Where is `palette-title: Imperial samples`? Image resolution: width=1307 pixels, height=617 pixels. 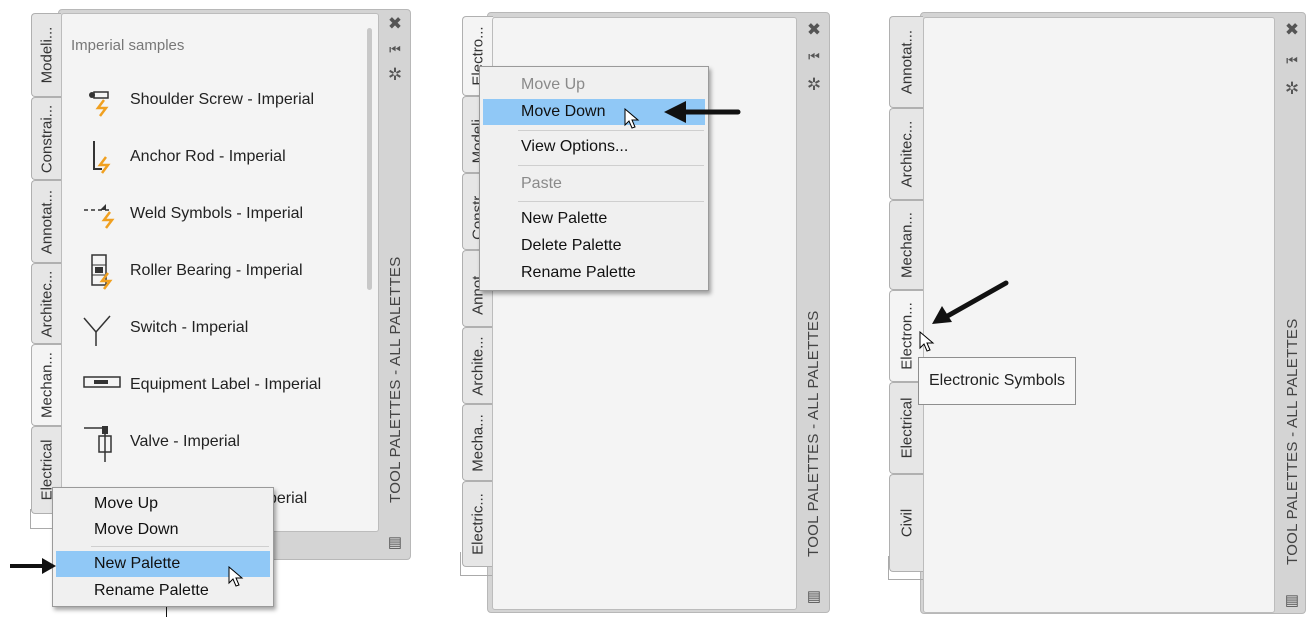
palette-title: Imperial samples is located at coordinates (128, 45).